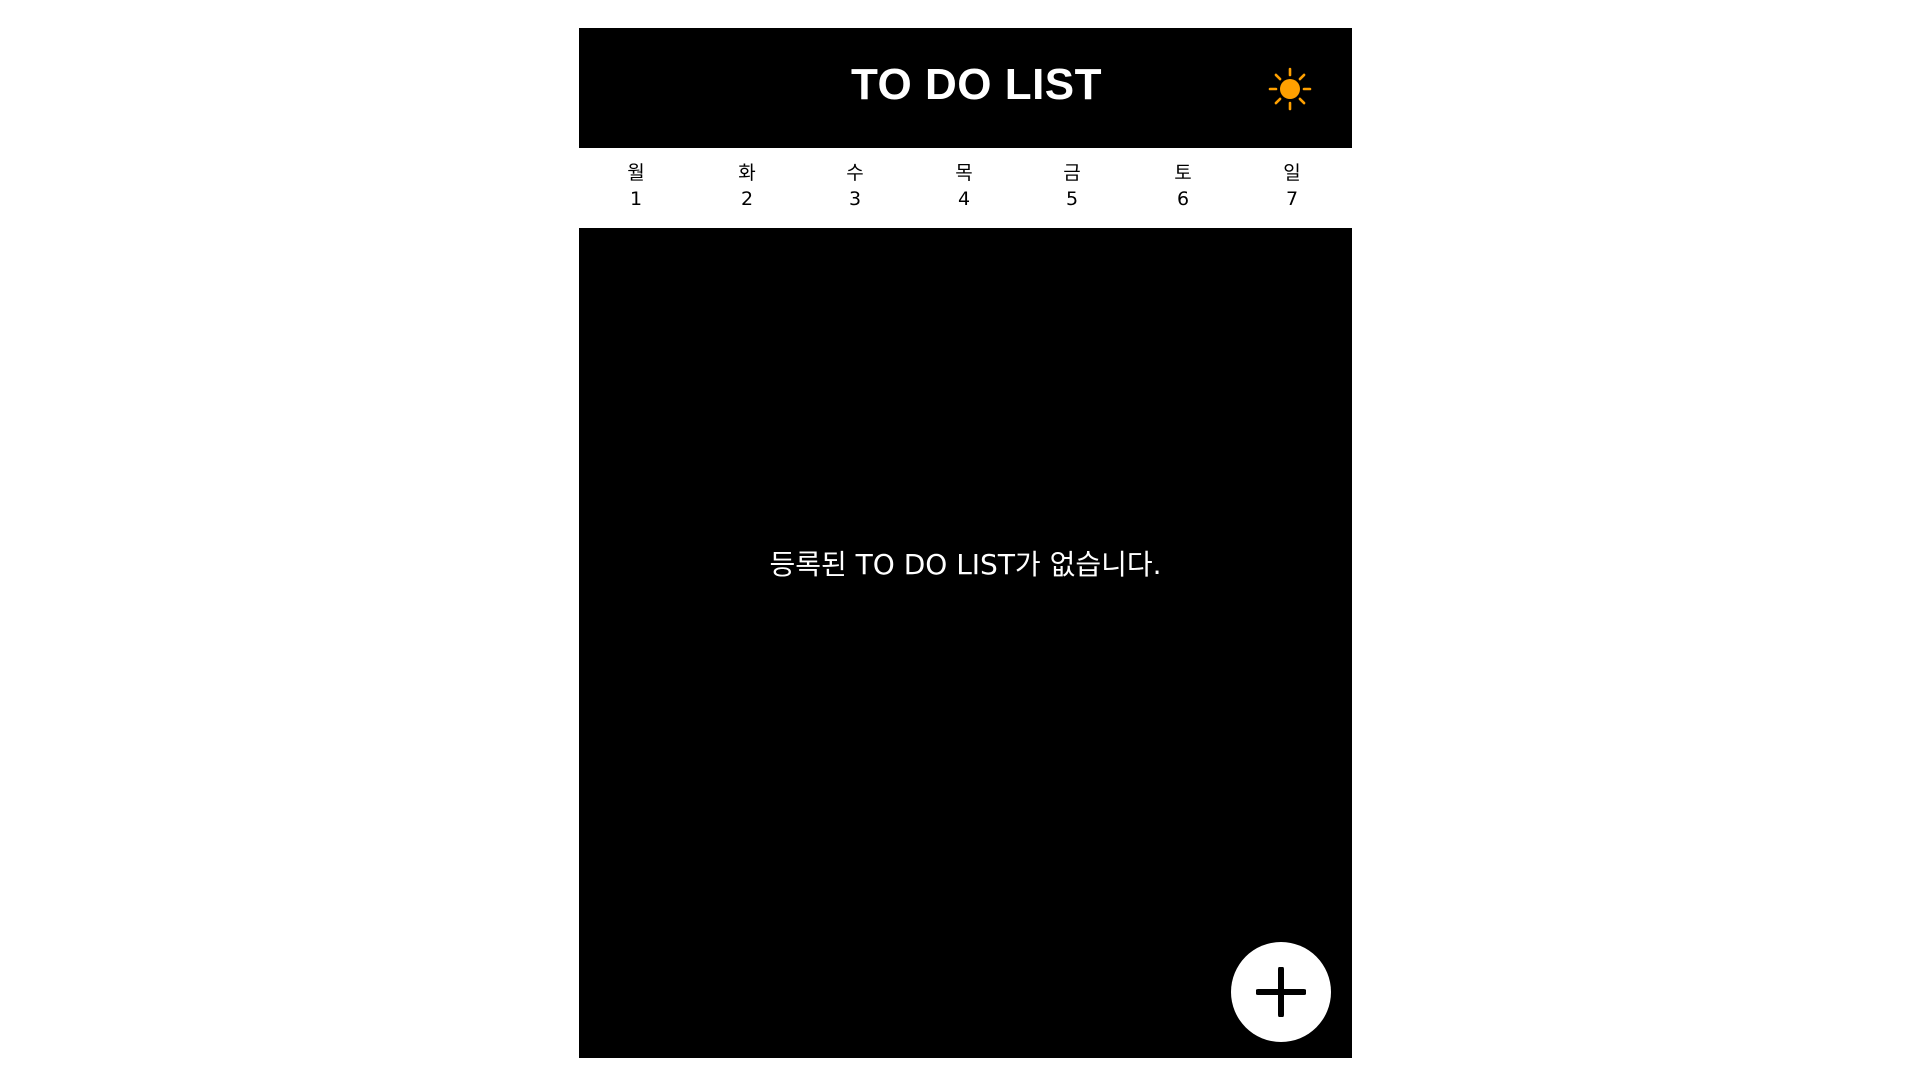 Image resolution: width=1920 pixels, height=1080 pixels. What do you see at coordinates (747, 173) in the screenshot?
I see `day-name: 화` at bounding box center [747, 173].